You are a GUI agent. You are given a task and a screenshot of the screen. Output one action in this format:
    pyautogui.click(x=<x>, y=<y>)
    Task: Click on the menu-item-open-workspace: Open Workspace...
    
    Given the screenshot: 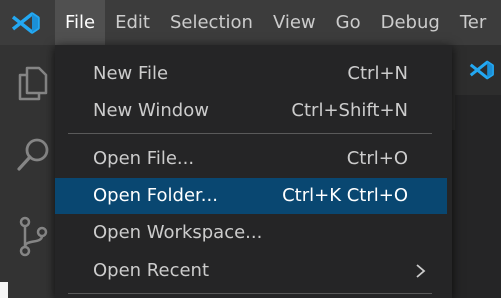 What is the action you would take?
    pyautogui.click(x=251, y=233)
    